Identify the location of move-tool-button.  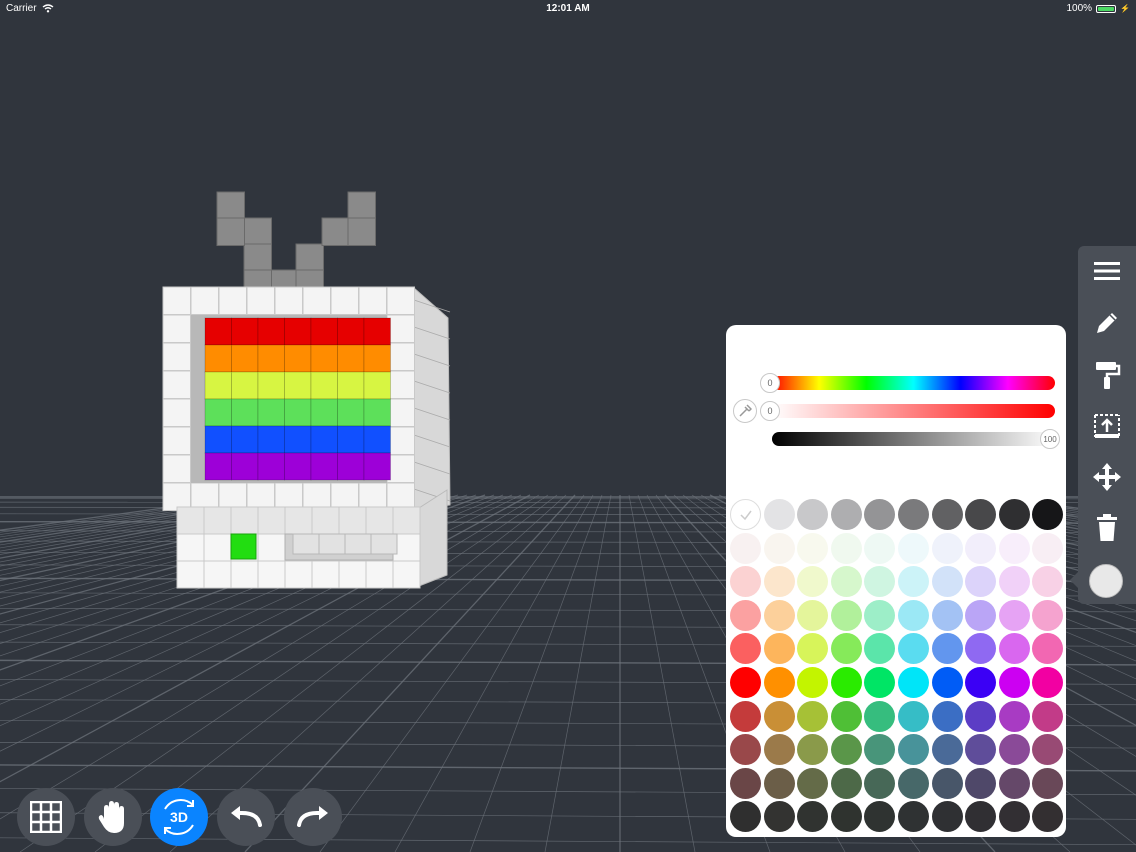
(1107, 477).